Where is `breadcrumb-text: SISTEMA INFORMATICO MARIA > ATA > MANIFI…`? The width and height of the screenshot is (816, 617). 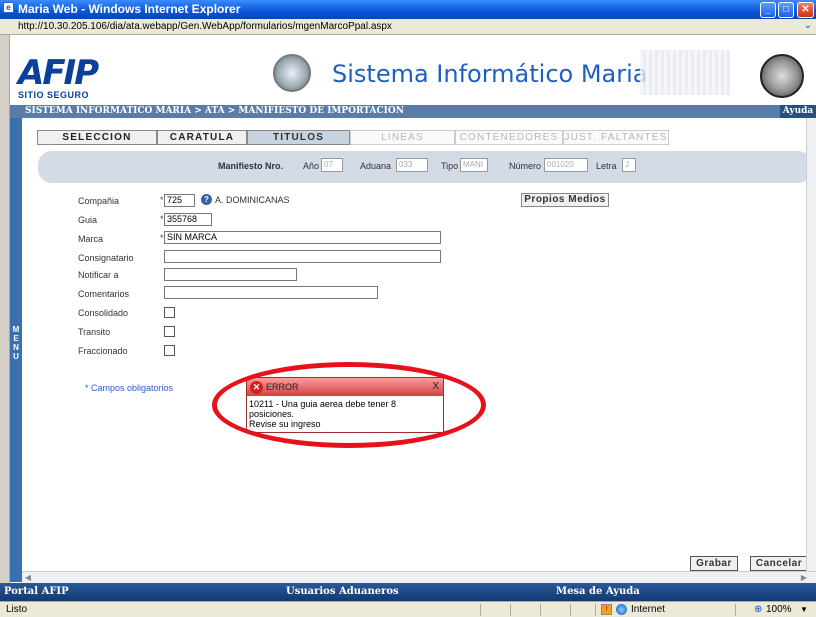
breadcrumb-text: SISTEMA INFORMATICO MARIA > ATA > MANIFI… is located at coordinates (214, 111).